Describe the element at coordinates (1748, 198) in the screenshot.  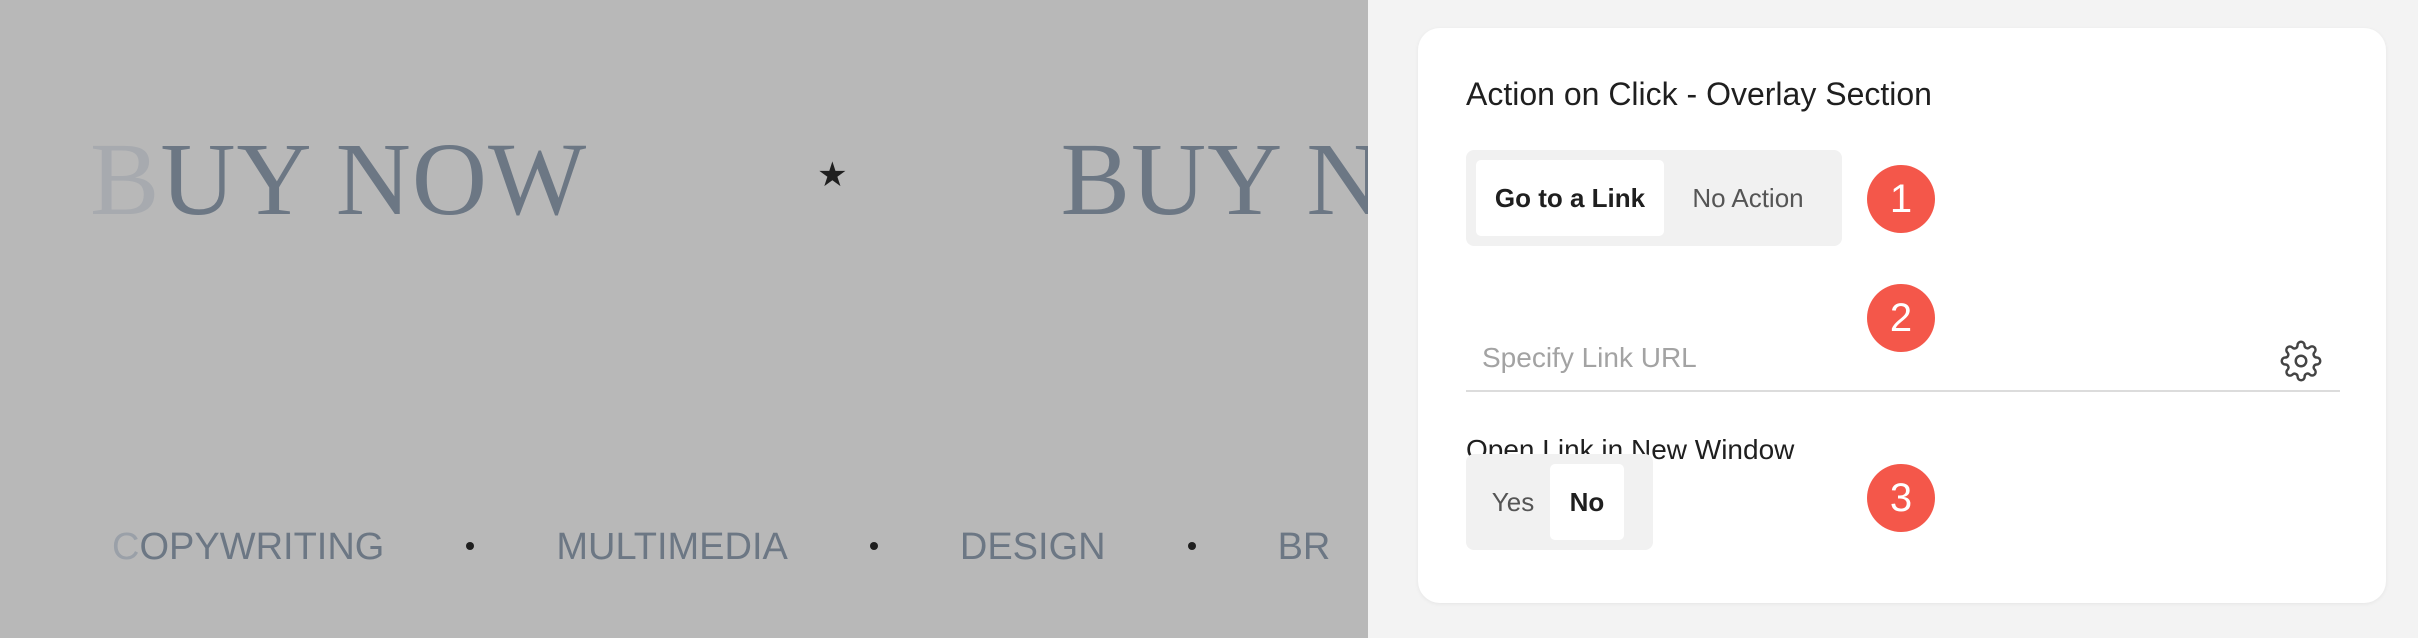
I see `no-action-option: No Action` at that location.